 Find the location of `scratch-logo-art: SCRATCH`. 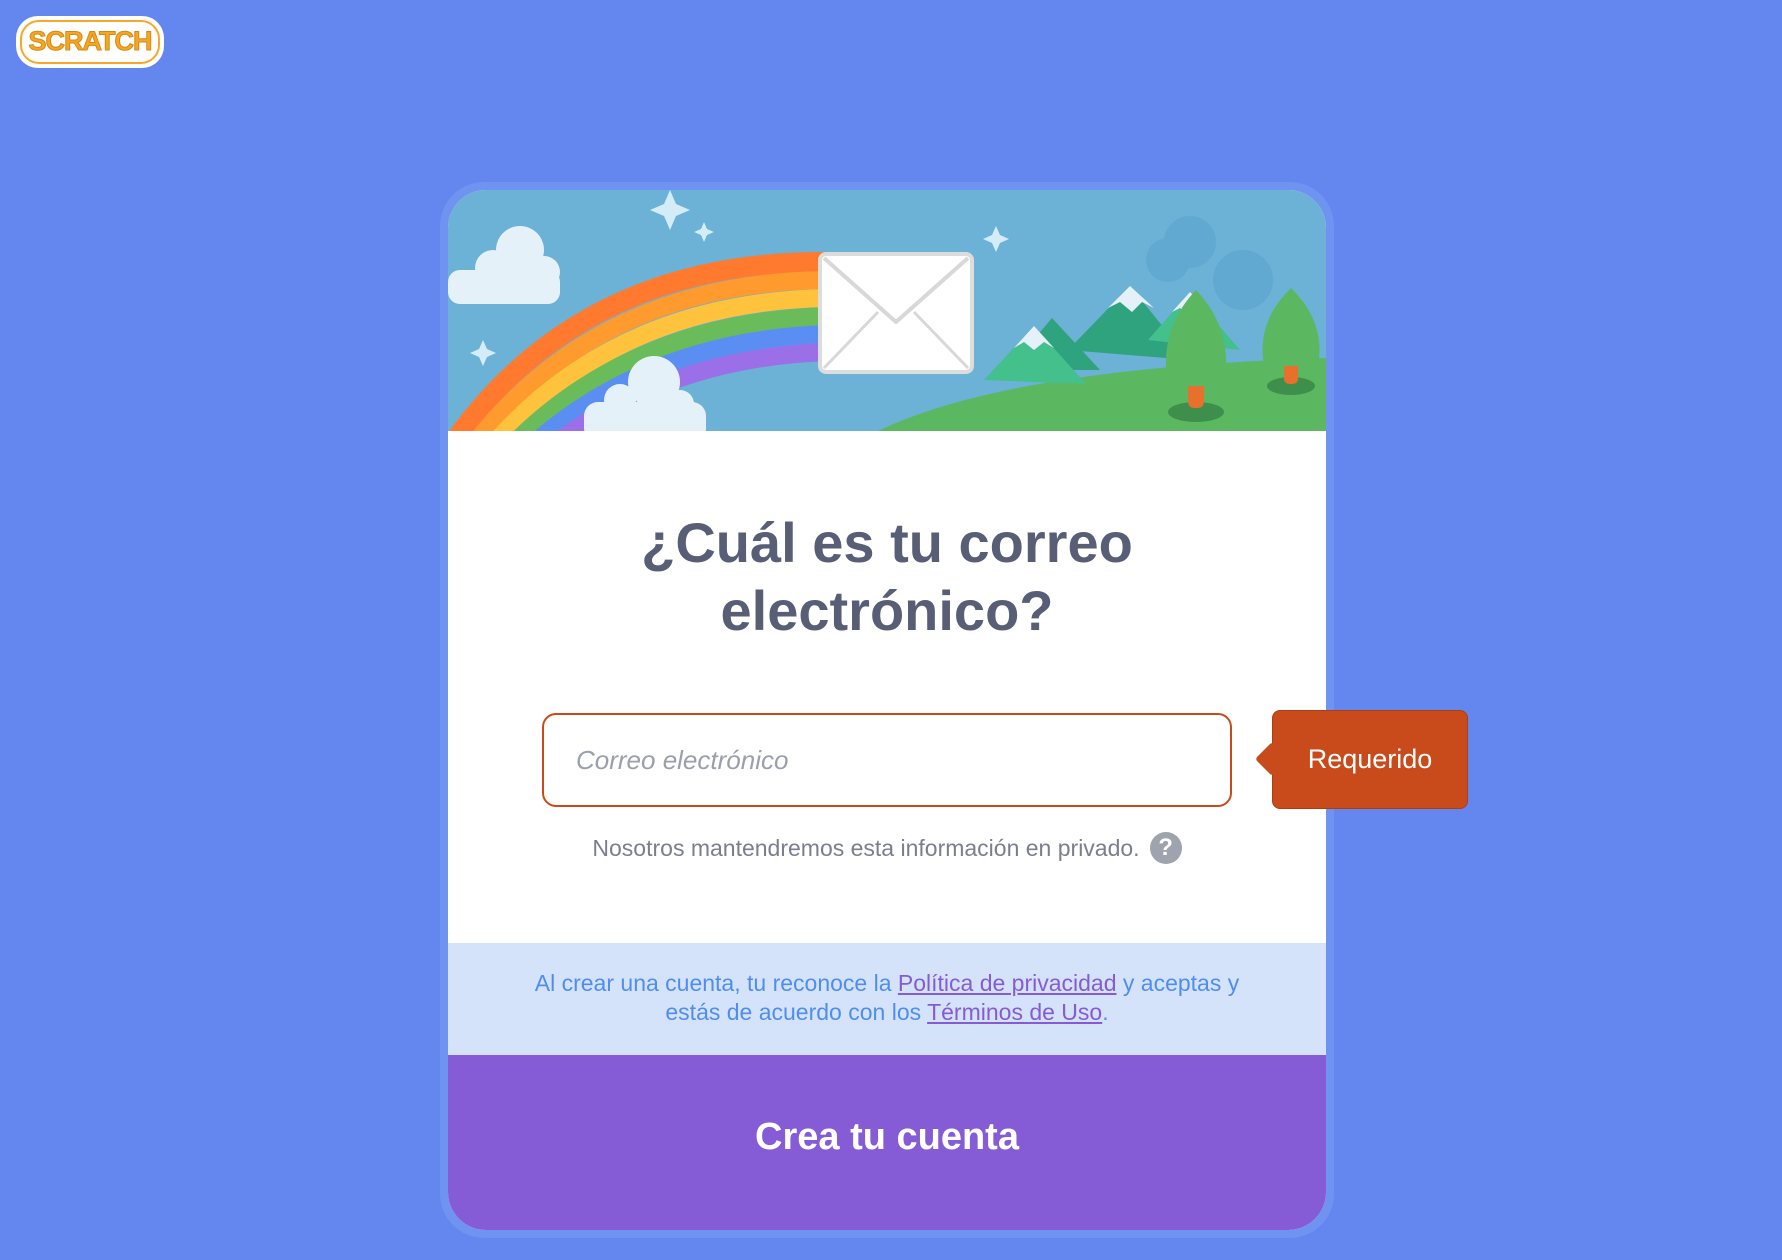

scratch-logo-art: SCRATCH is located at coordinates (90, 42).